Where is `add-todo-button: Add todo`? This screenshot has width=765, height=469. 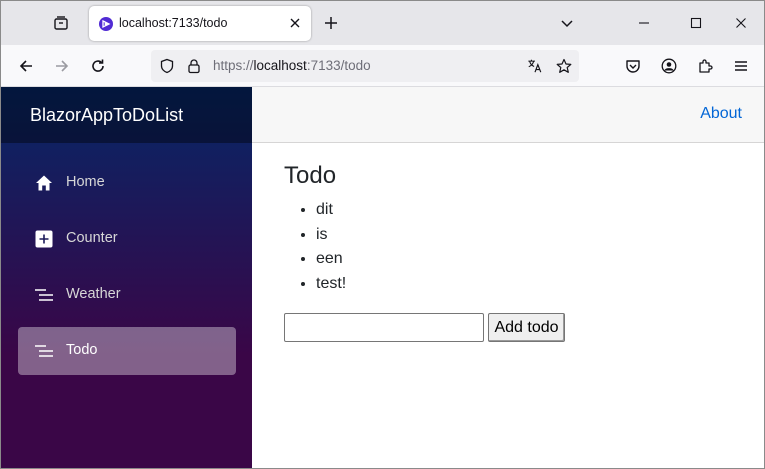 add-todo-button: Add todo is located at coordinates (526, 327).